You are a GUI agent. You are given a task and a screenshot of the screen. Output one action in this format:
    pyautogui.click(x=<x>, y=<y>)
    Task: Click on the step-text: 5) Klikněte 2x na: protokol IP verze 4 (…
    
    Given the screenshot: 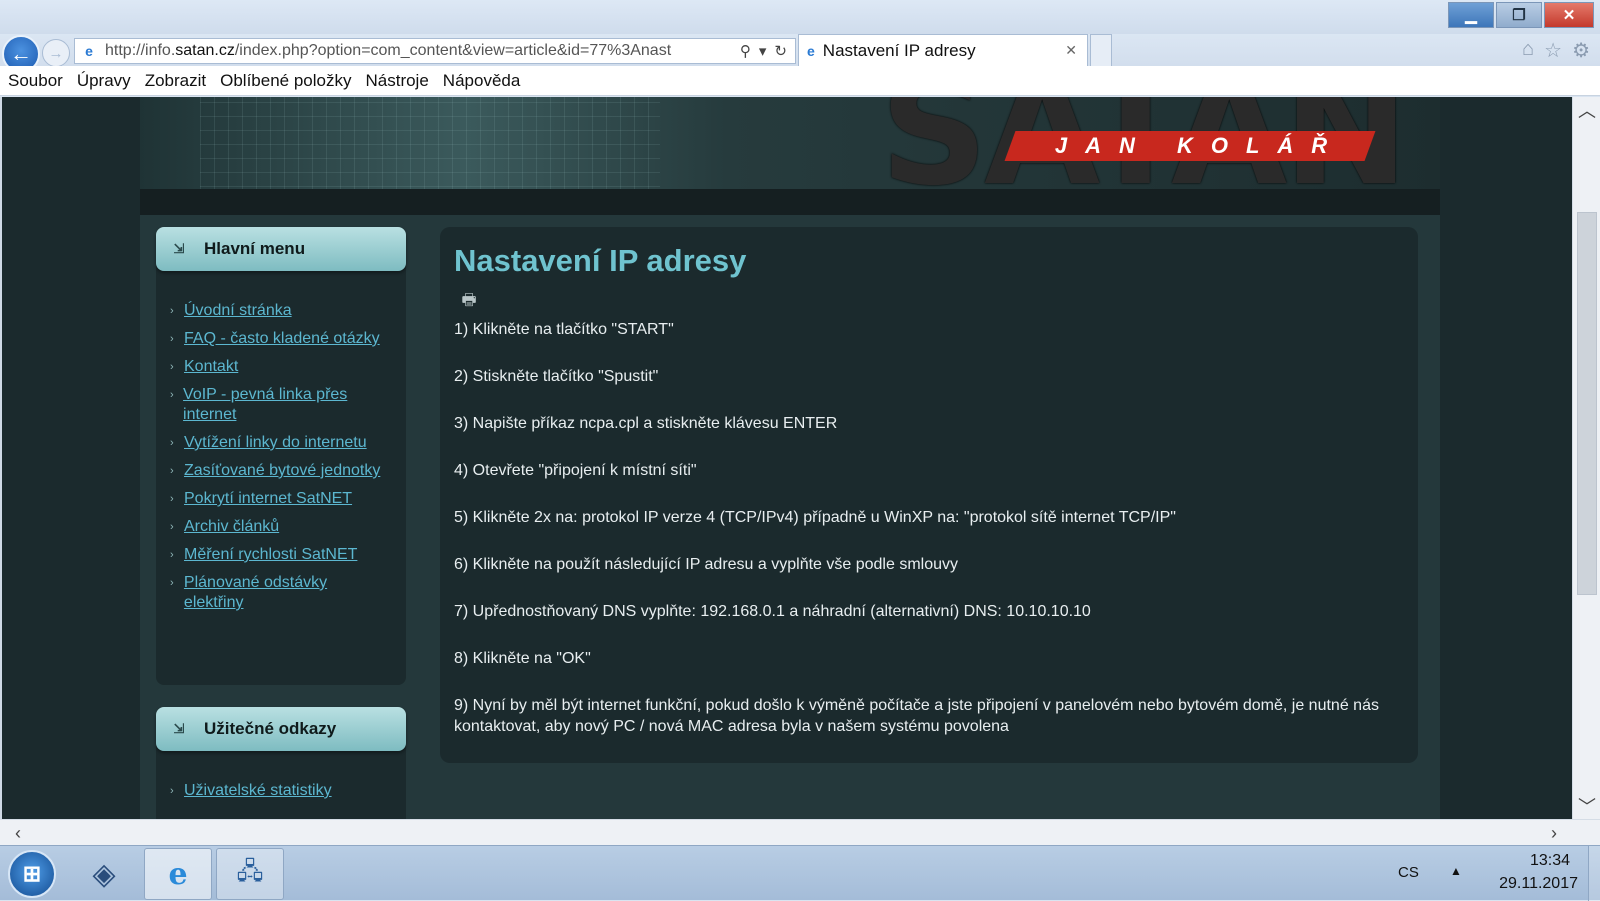 What is the action you would take?
    pyautogui.click(x=815, y=517)
    